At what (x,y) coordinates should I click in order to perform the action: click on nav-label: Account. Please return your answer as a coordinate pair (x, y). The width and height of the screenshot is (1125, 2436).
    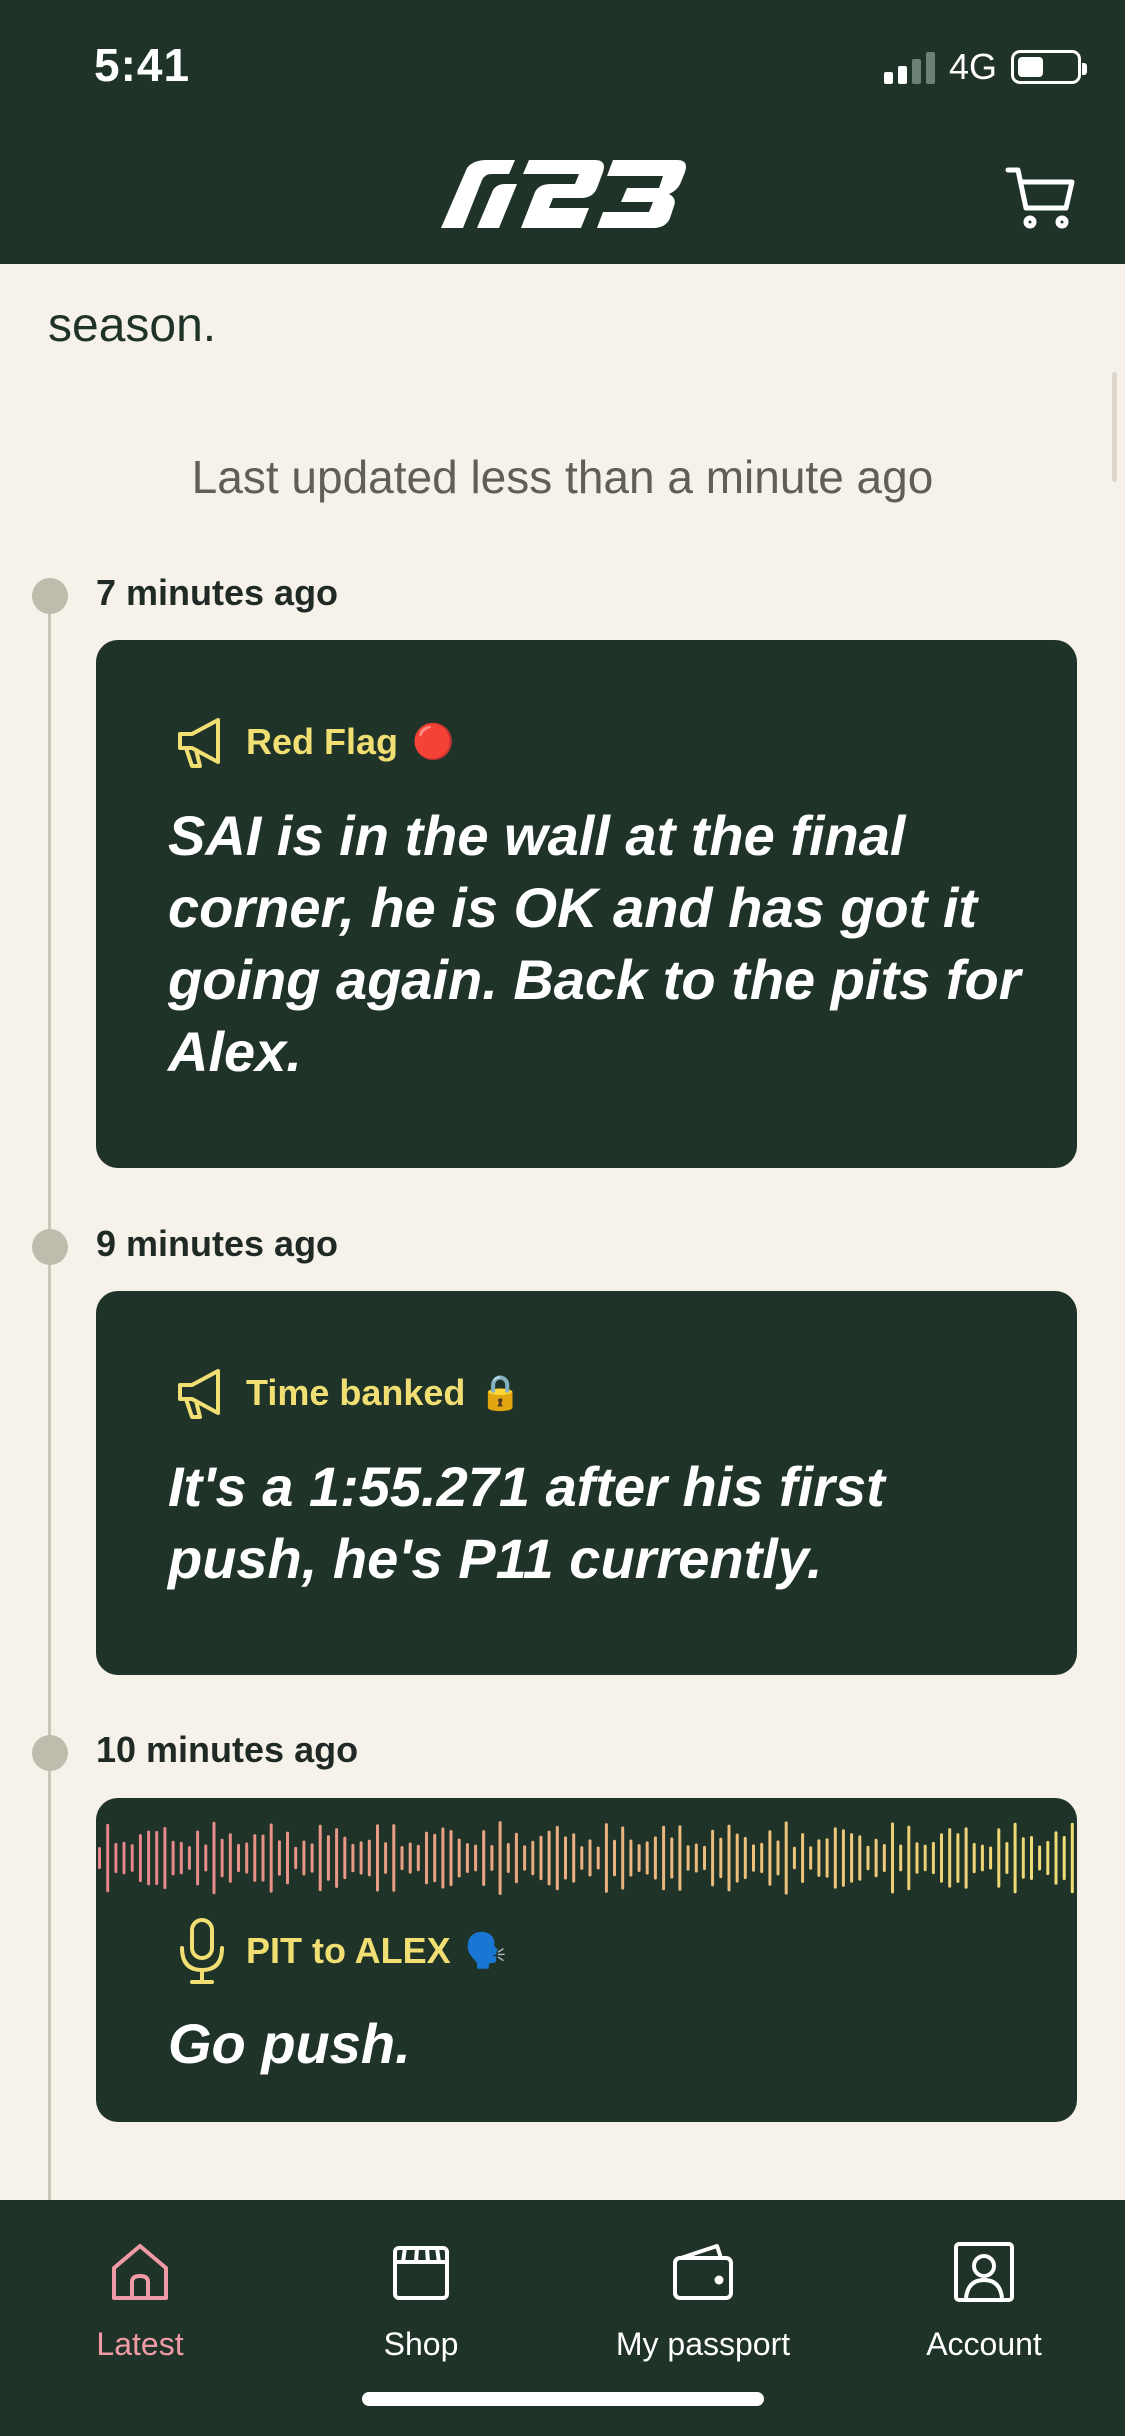
    Looking at the image, I should click on (984, 2344).